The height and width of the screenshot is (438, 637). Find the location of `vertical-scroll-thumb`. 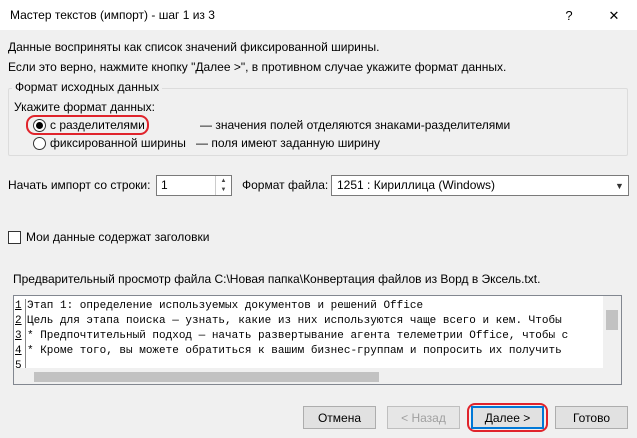

vertical-scroll-thumb is located at coordinates (612, 320).